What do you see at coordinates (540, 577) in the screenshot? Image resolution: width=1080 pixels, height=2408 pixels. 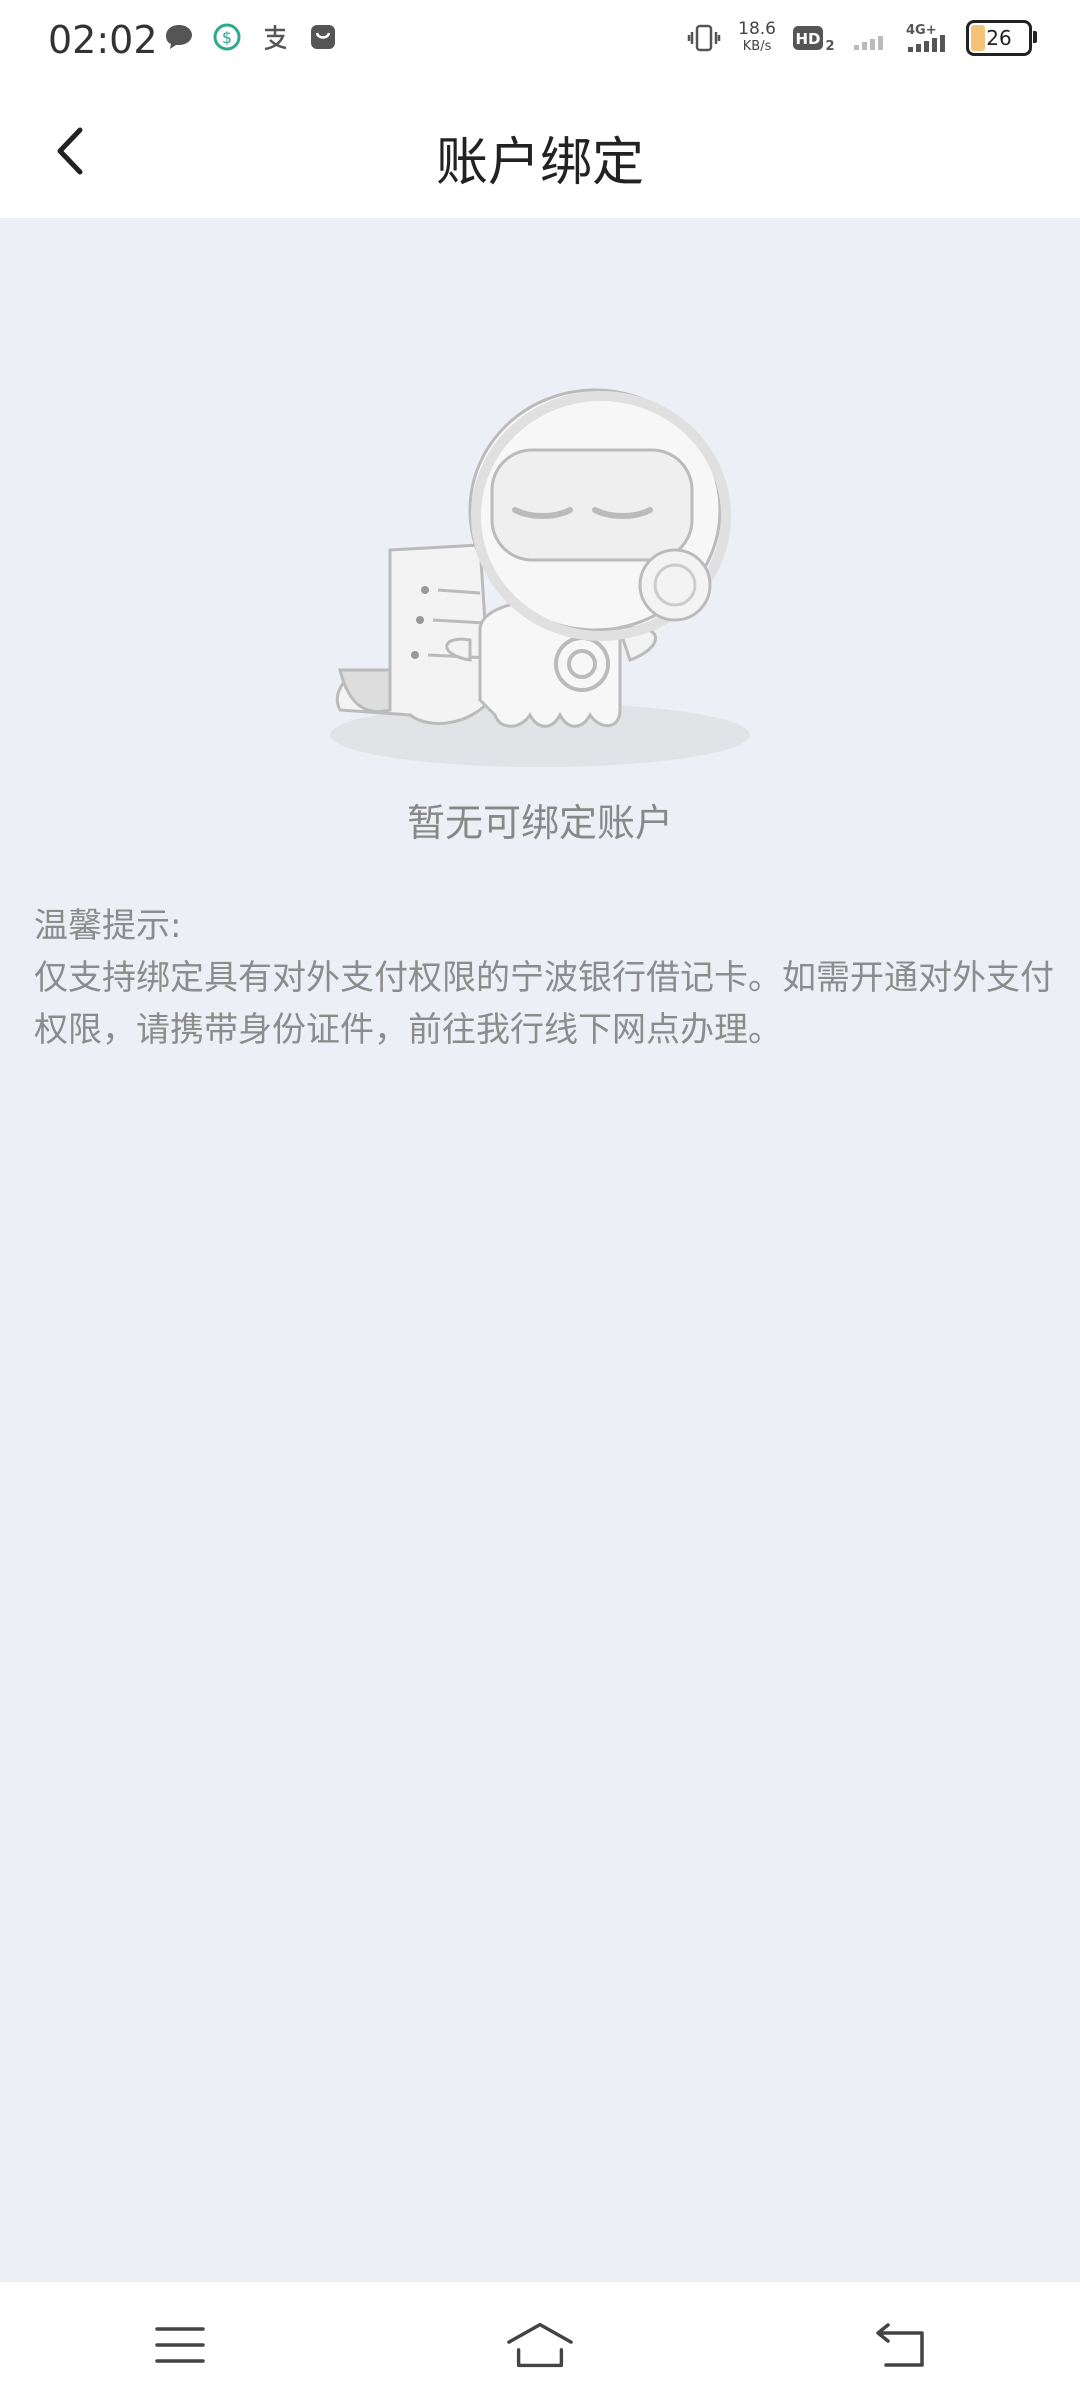 I see `empty-robot-illustration` at bounding box center [540, 577].